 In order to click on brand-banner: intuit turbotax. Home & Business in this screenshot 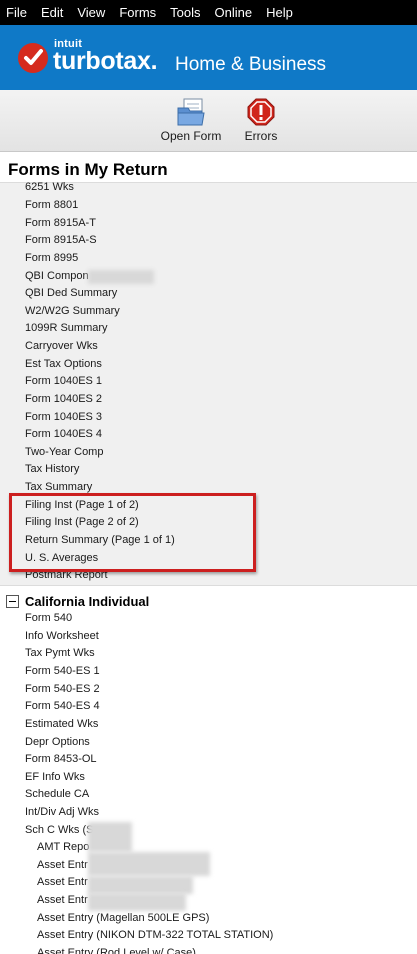, I will do `click(208, 57)`.